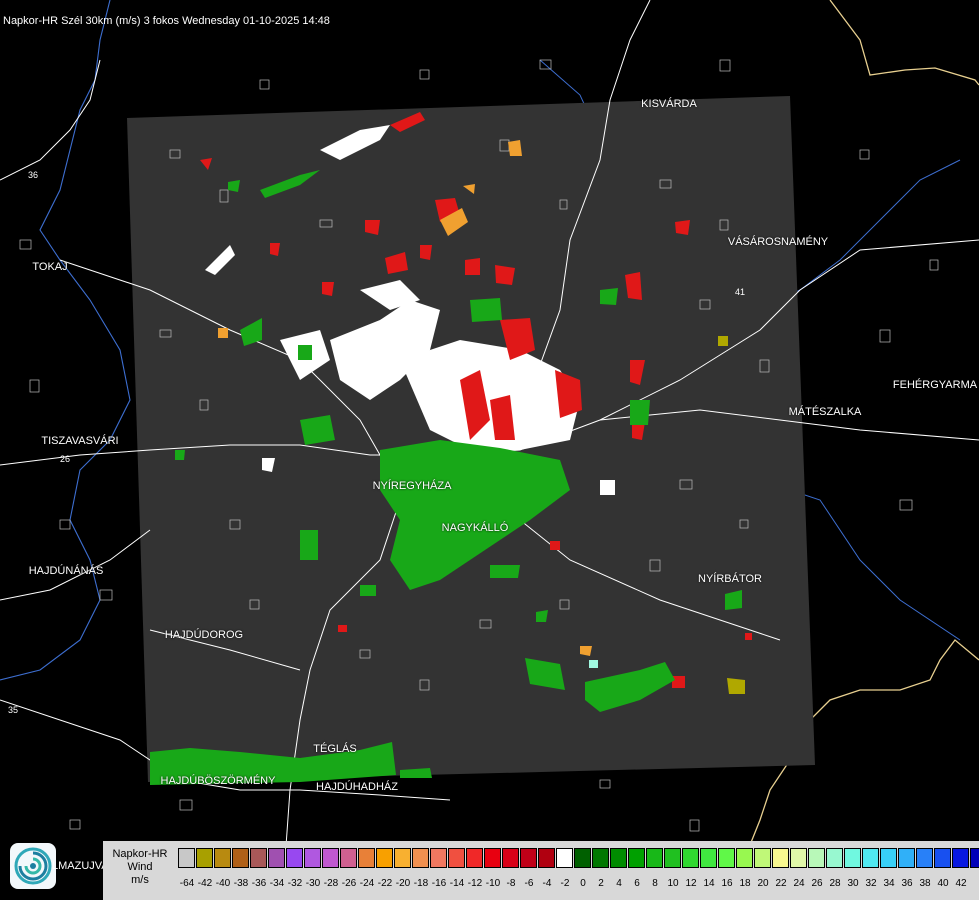 The height and width of the screenshot is (900, 979). I want to click on city-label-vasarosnameny: VÁSÁROSNAMÉNY, so click(778, 242).